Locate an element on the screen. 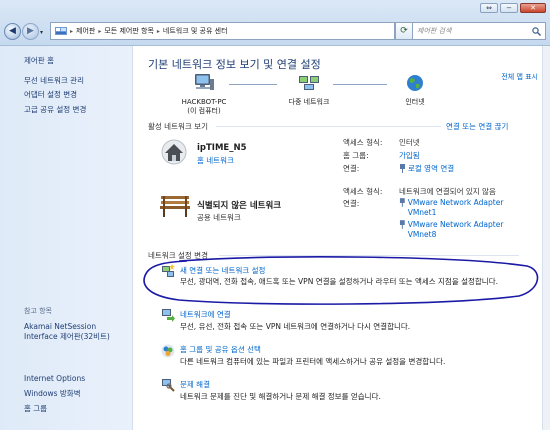  computer-icon is located at coordinates (204, 82).